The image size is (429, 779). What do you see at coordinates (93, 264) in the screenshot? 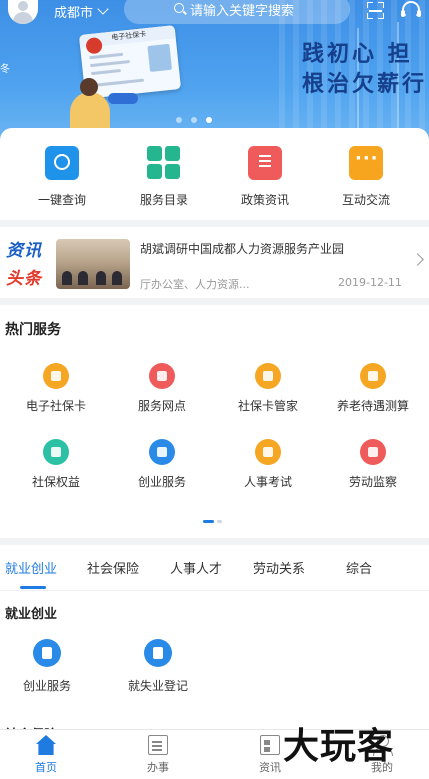
I see `news-thumbnail` at bounding box center [93, 264].